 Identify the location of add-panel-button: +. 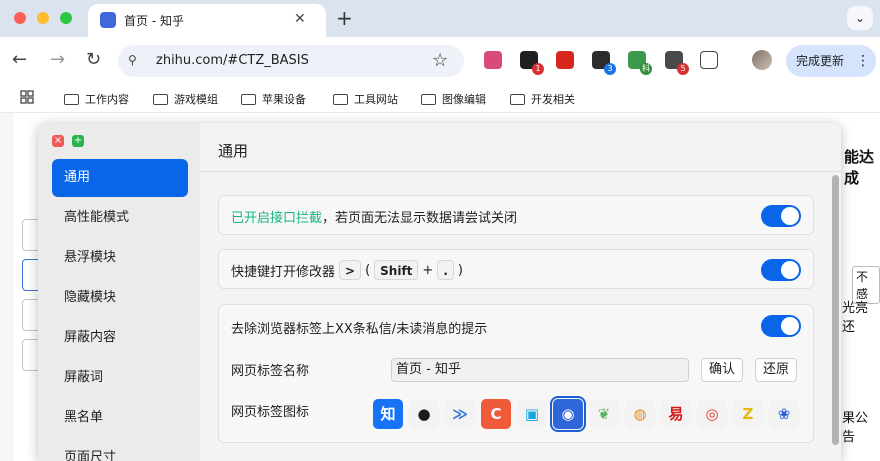
(78, 141).